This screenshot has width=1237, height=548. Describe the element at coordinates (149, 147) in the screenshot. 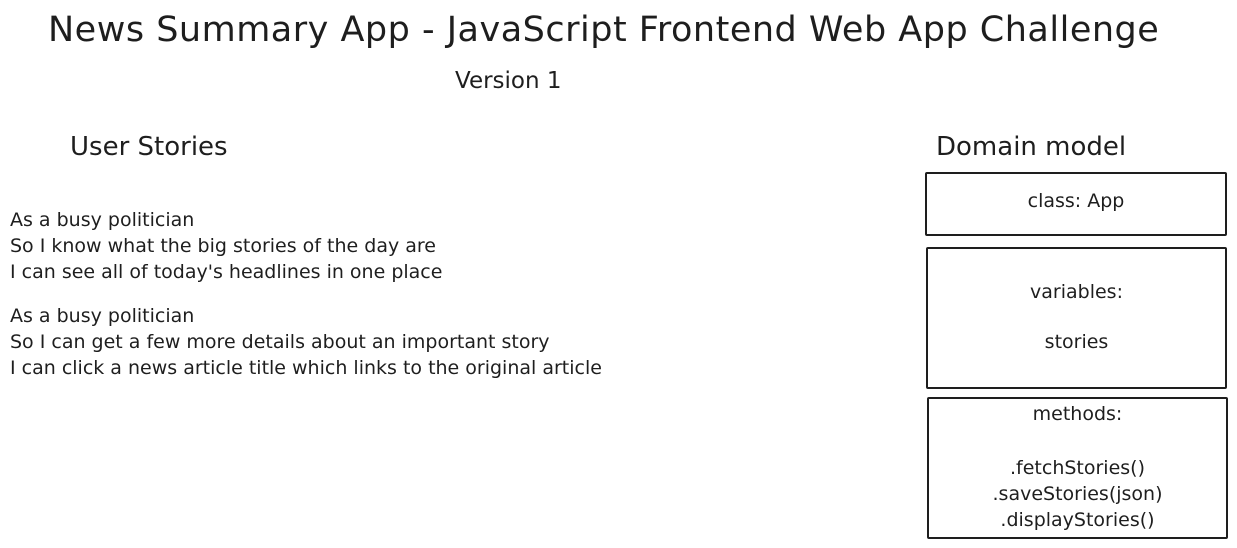

I see `user-stories-heading: User Stories` at that location.